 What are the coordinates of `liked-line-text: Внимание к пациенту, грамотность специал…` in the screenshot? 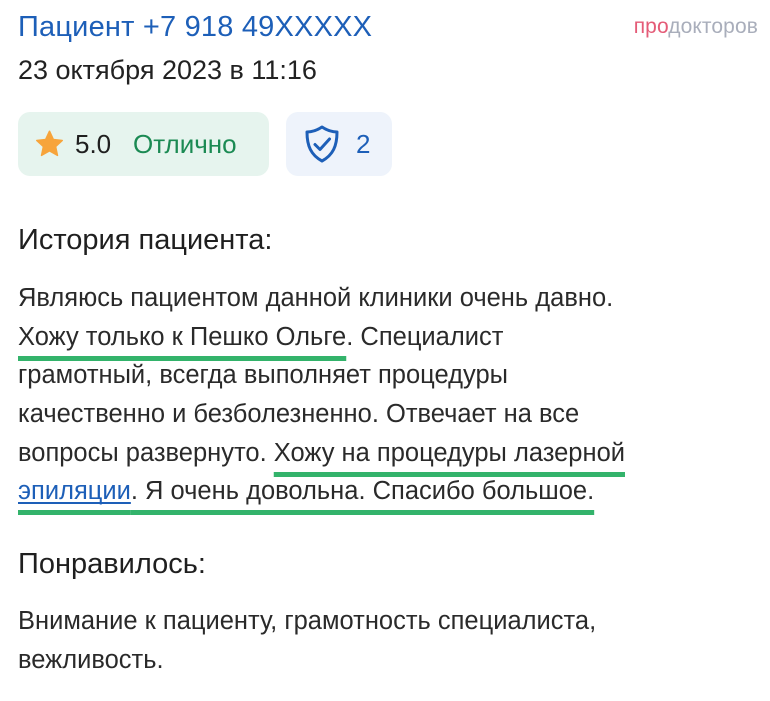 It's located at (307, 621).